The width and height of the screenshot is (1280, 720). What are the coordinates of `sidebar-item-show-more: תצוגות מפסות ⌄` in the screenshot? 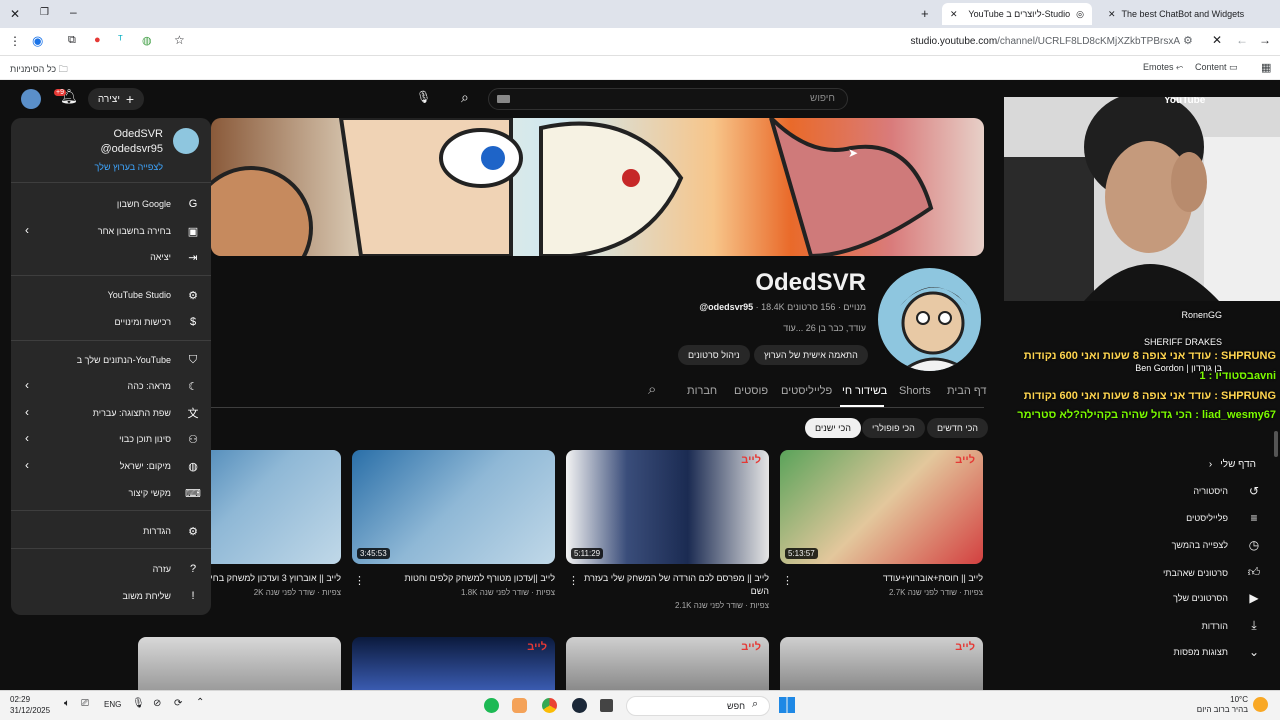 It's located at (1142, 652).